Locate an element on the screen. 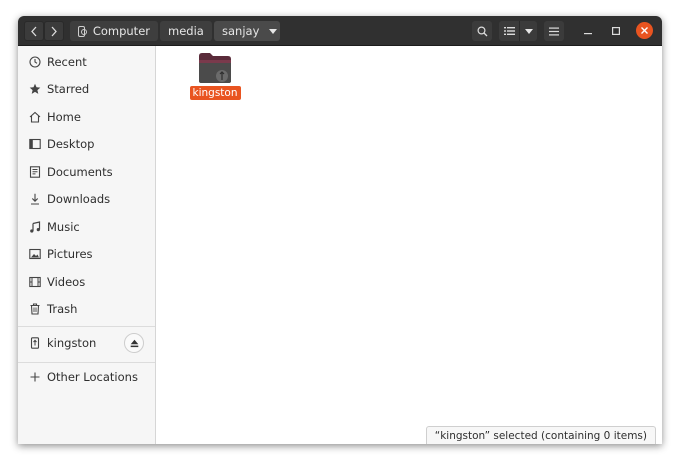 Image resolution: width=681 pixels, height=465 pixels. sidebar-item-label: Music is located at coordinates (63, 227).